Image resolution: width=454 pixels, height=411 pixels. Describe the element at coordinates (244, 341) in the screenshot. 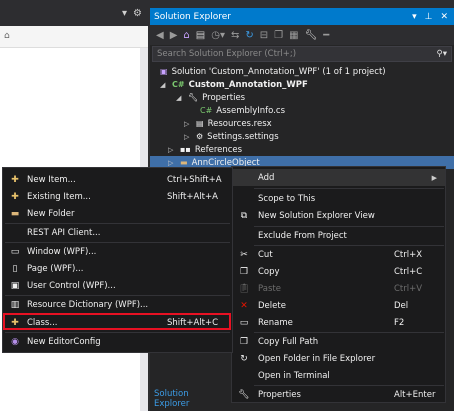

I see `copy-path-icon: ❐` at that location.